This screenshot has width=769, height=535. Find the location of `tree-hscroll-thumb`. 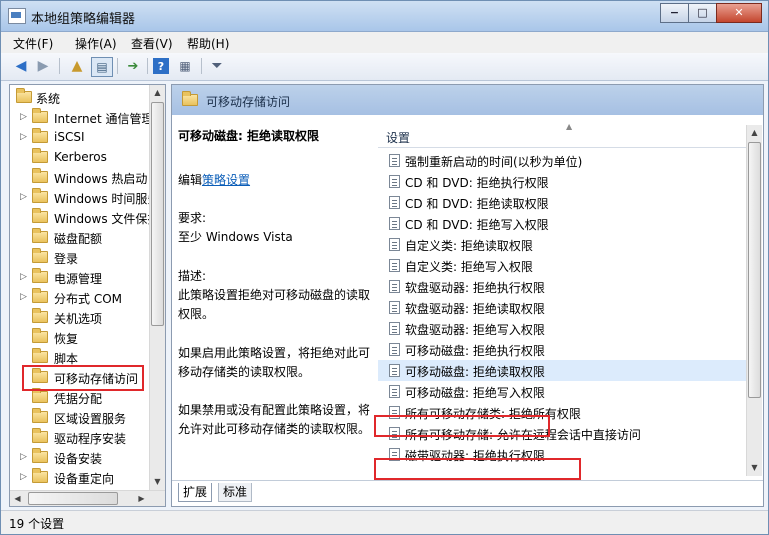

tree-hscroll-thumb is located at coordinates (73, 498).